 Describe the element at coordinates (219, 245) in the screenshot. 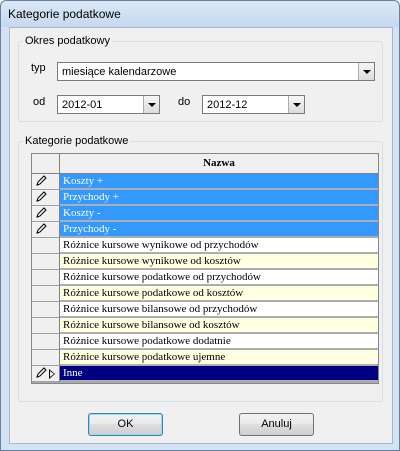

I see `category-name-cell: Różnice kursowe wynikowe od przychodów` at that location.